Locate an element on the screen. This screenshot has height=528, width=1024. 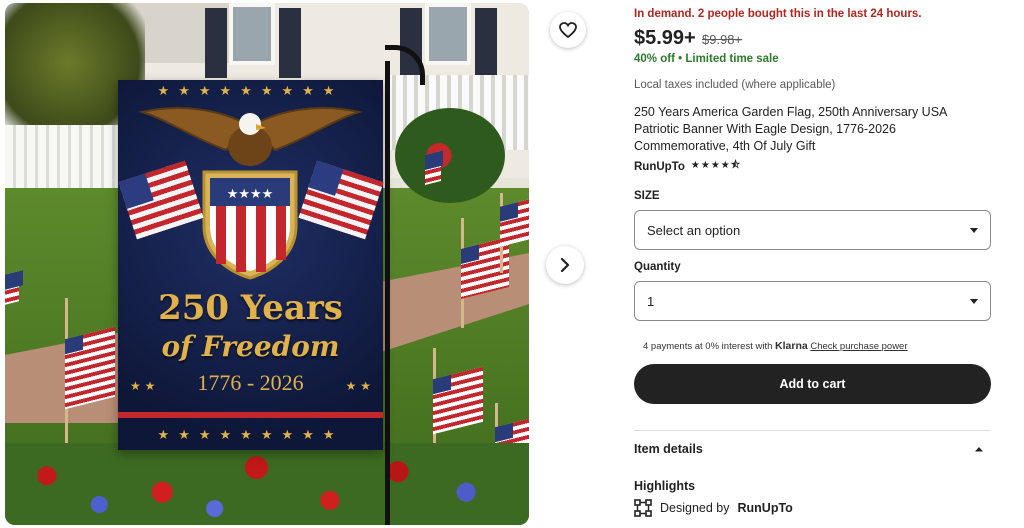
designer-name-link: RunUpTo is located at coordinates (765, 508).